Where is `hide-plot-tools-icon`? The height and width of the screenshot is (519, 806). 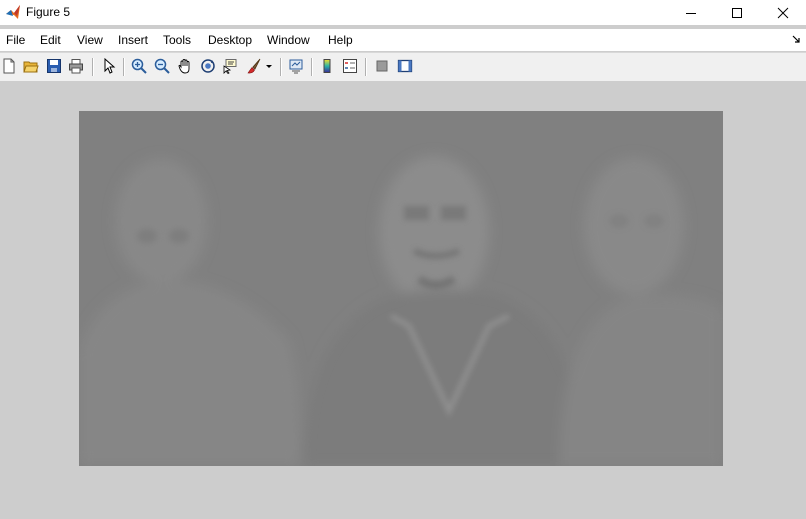 hide-plot-tools-icon is located at coordinates (382, 66).